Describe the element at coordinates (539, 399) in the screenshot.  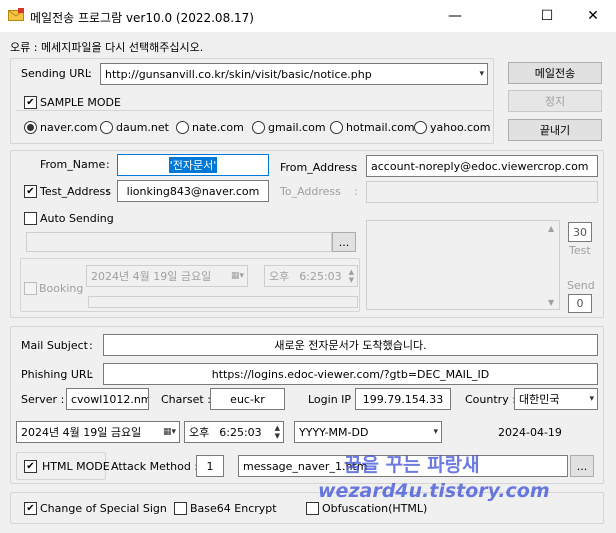
I see `country-value: 대한민국` at that location.